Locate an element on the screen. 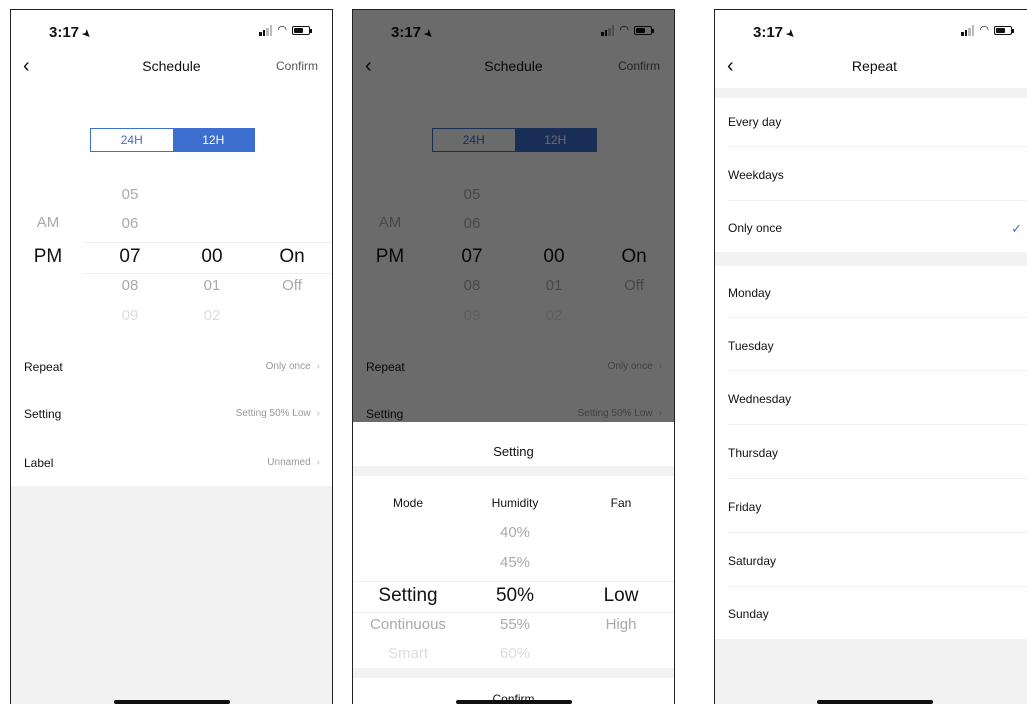  setting-row: Setting Setting 50% Low › is located at coordinates (172, 414).